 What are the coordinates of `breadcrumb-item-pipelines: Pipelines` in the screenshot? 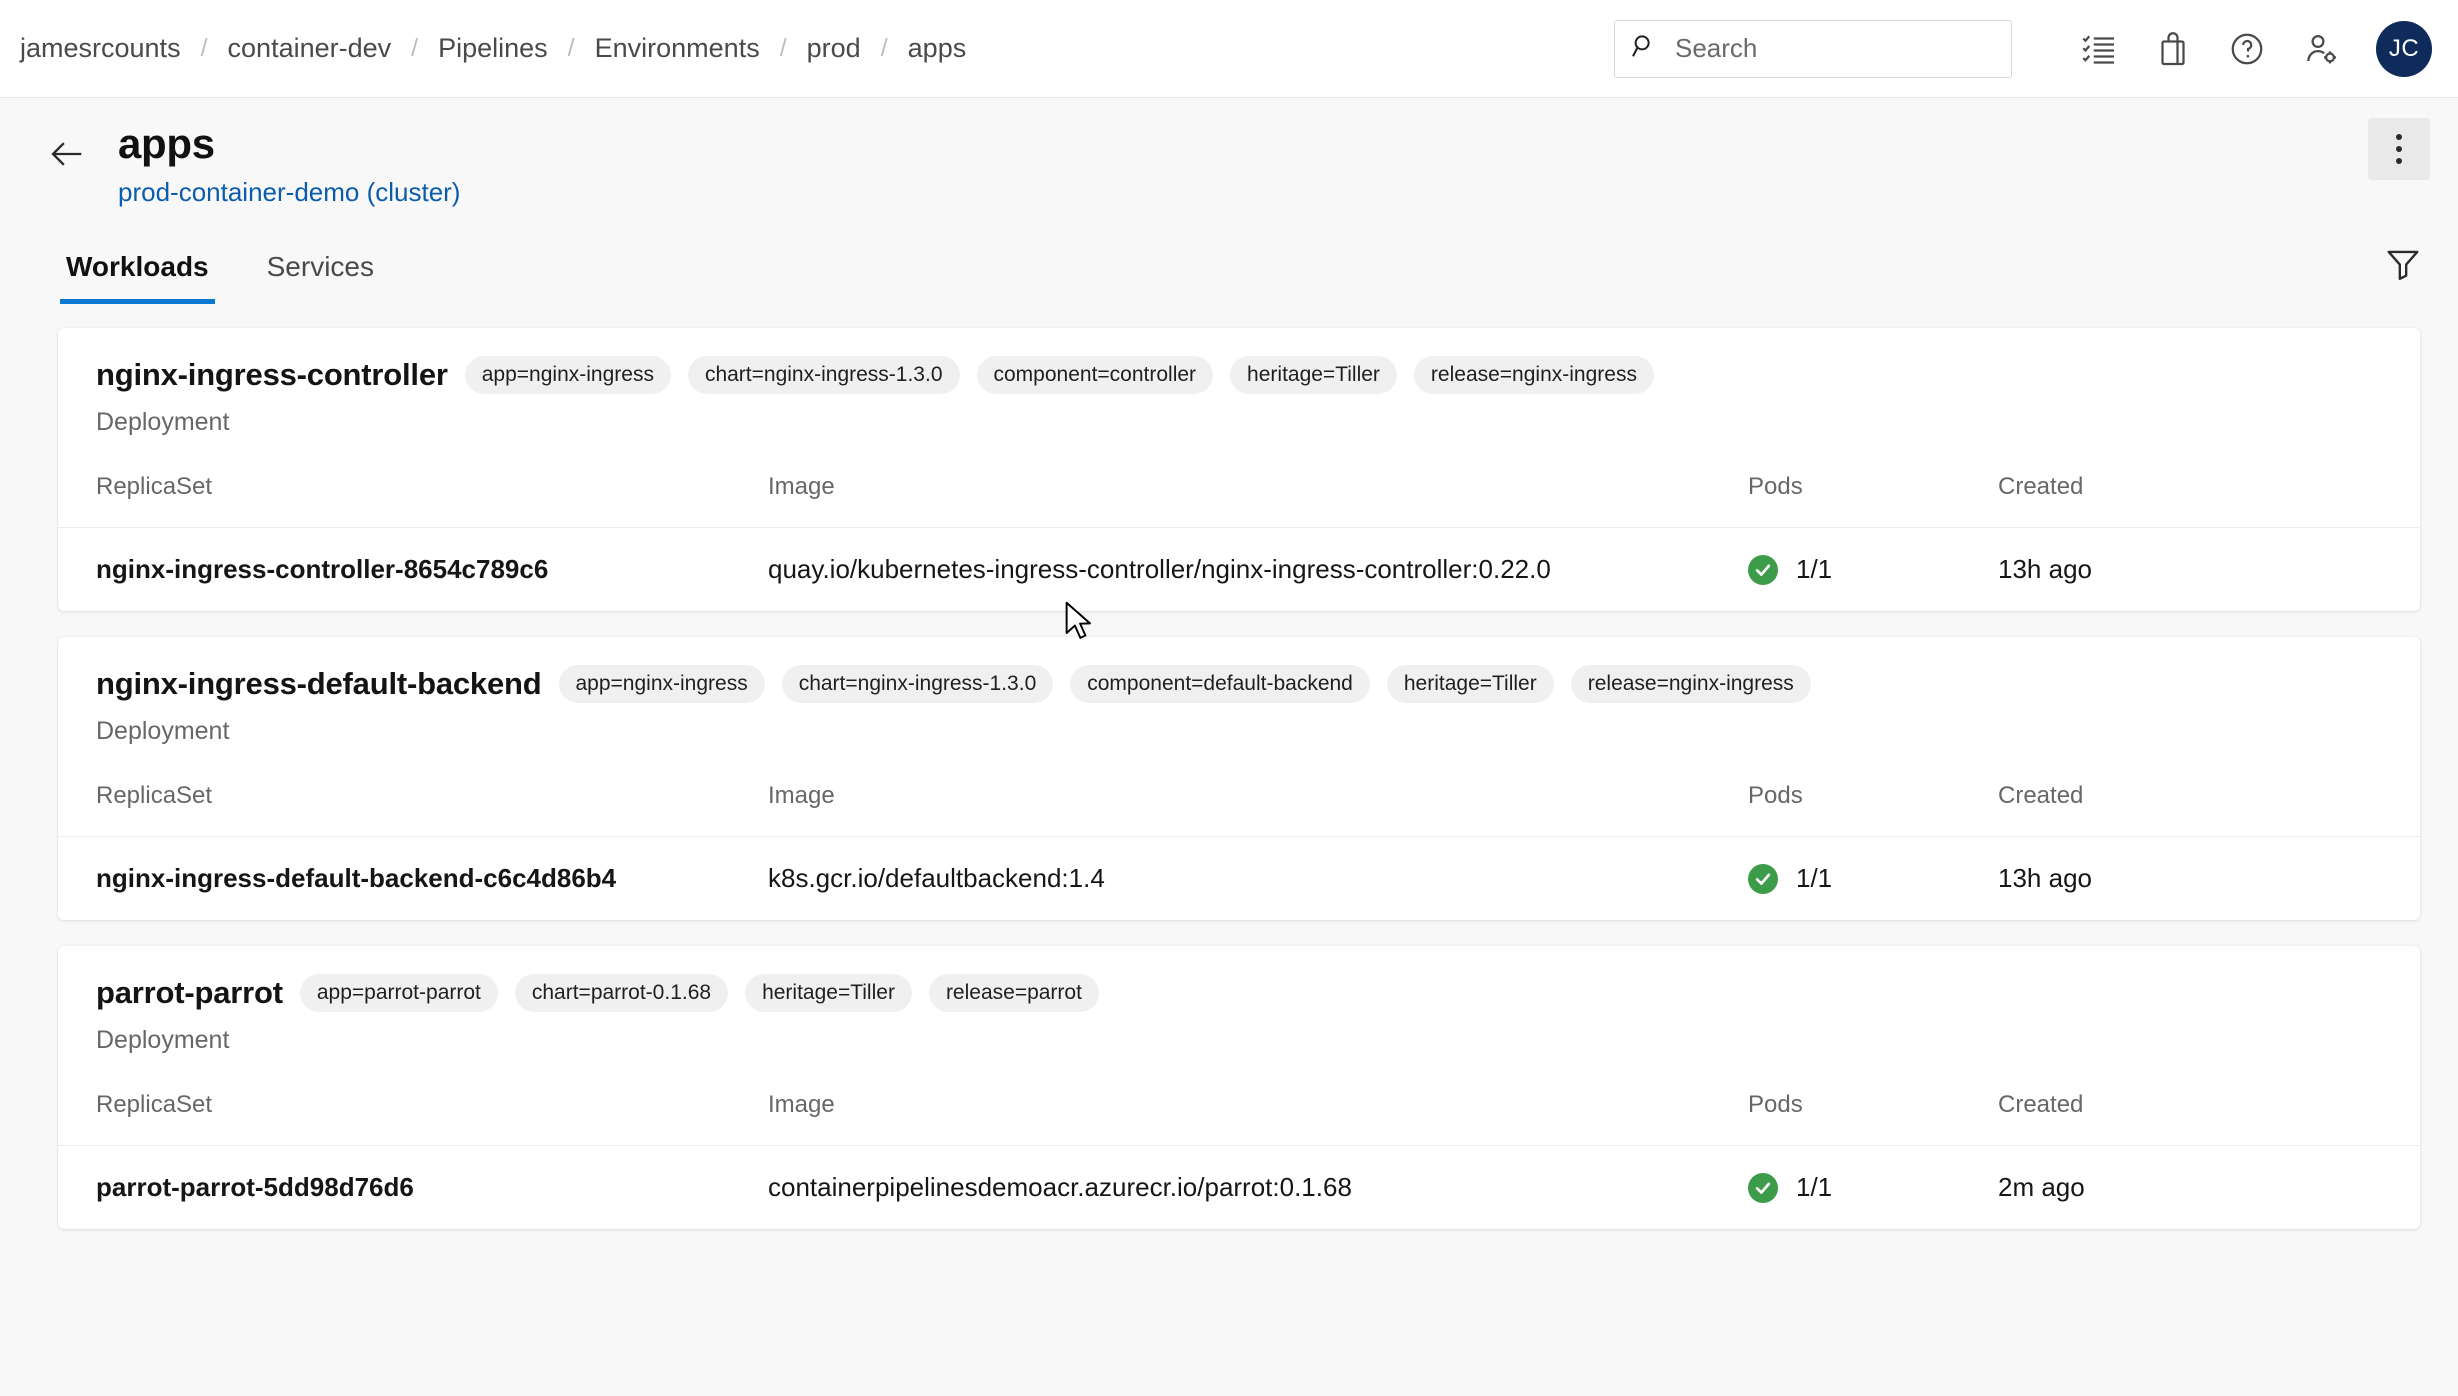 It's located at (493, 48).